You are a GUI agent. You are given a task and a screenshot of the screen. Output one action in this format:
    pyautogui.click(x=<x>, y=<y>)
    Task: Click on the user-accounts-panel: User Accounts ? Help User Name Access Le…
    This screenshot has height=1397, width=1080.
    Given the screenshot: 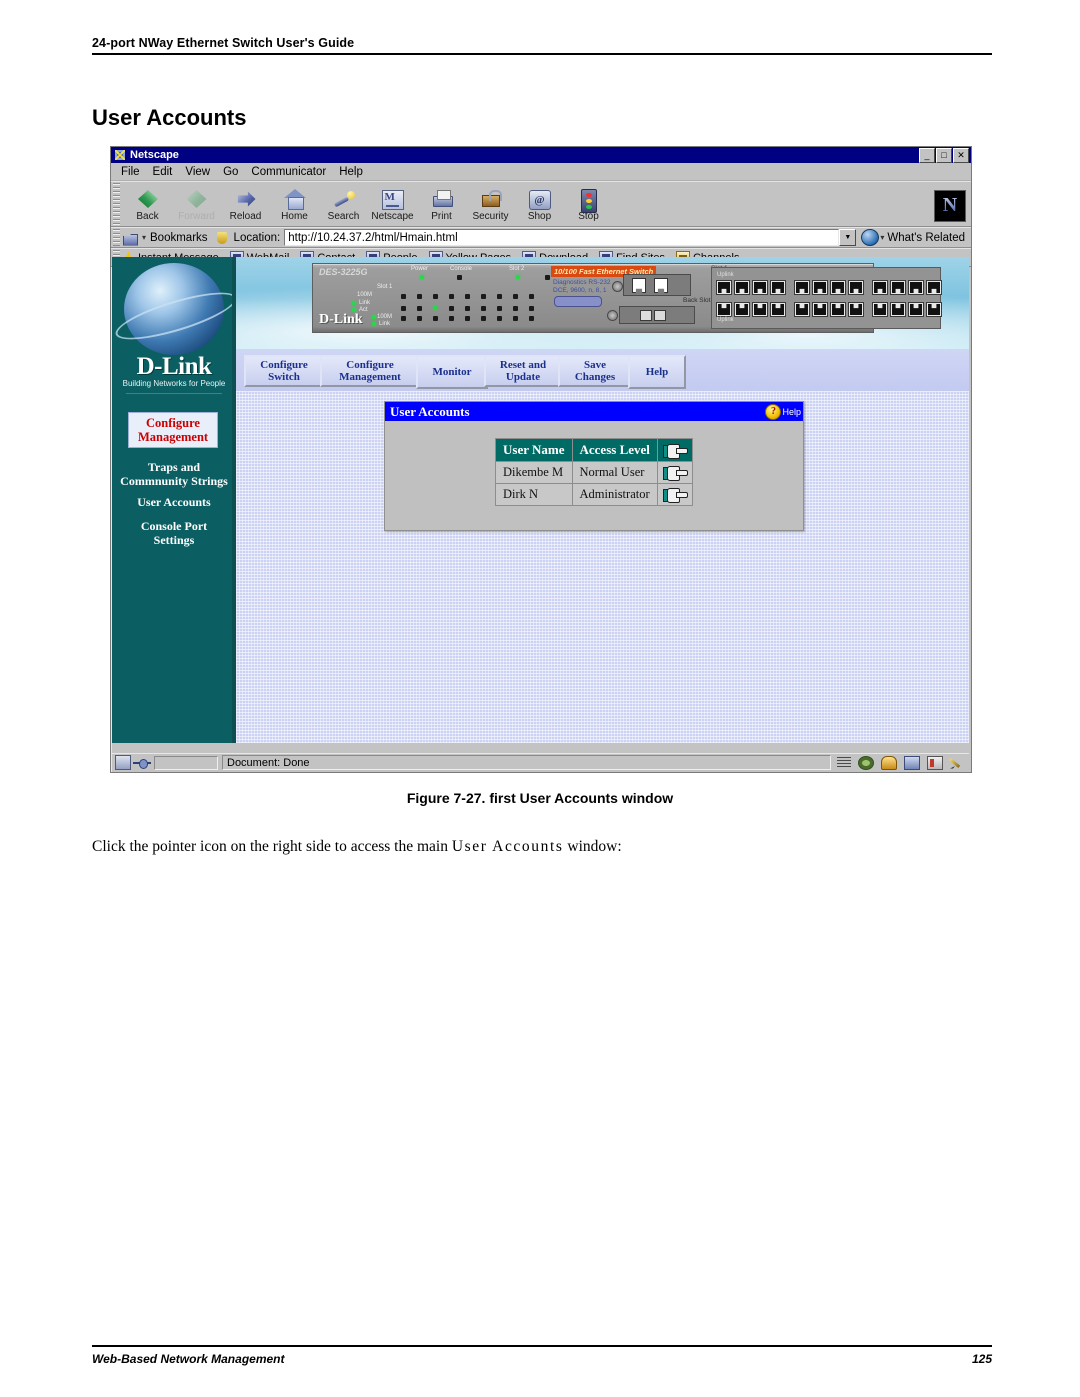 What is the action you would take?
    pyautogui.click(x=594, y=466)
    